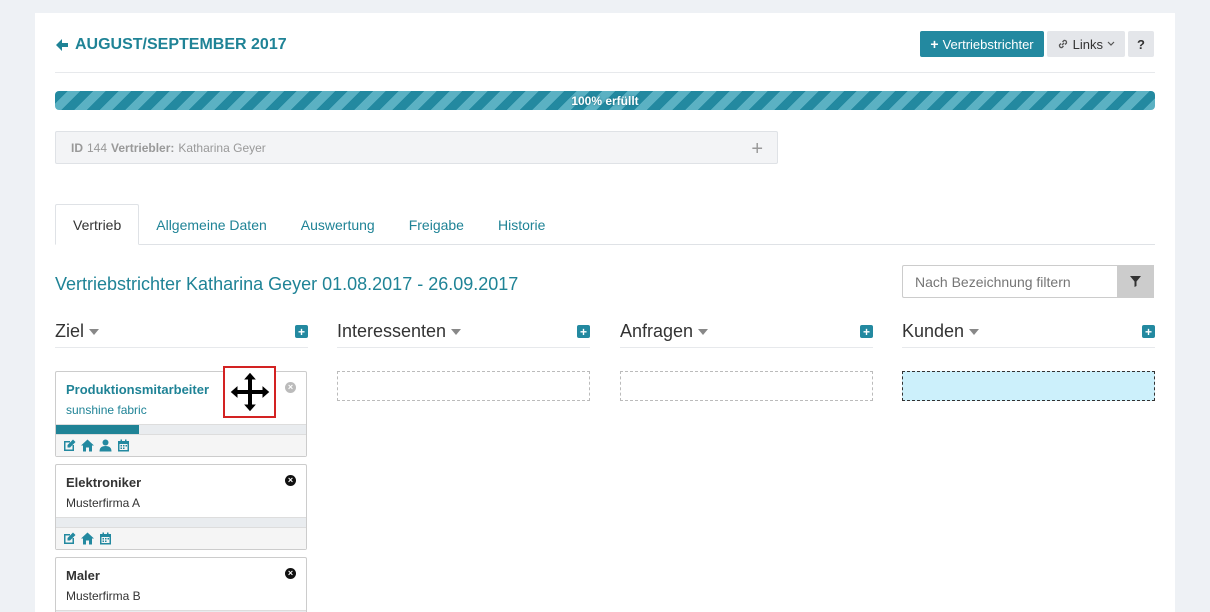 This screenshot has height=612, width=1210. I want to click on funnel-card: Elektroniker Musterfirma A ×, so click(181, 507).